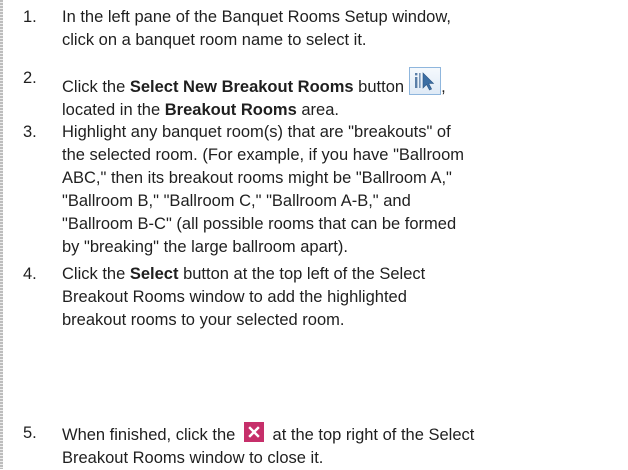 The image size is (628, 470). Describe the element at coordinates (154, 274) in the screenshot. I see `ui-term-select: Select` at that location.